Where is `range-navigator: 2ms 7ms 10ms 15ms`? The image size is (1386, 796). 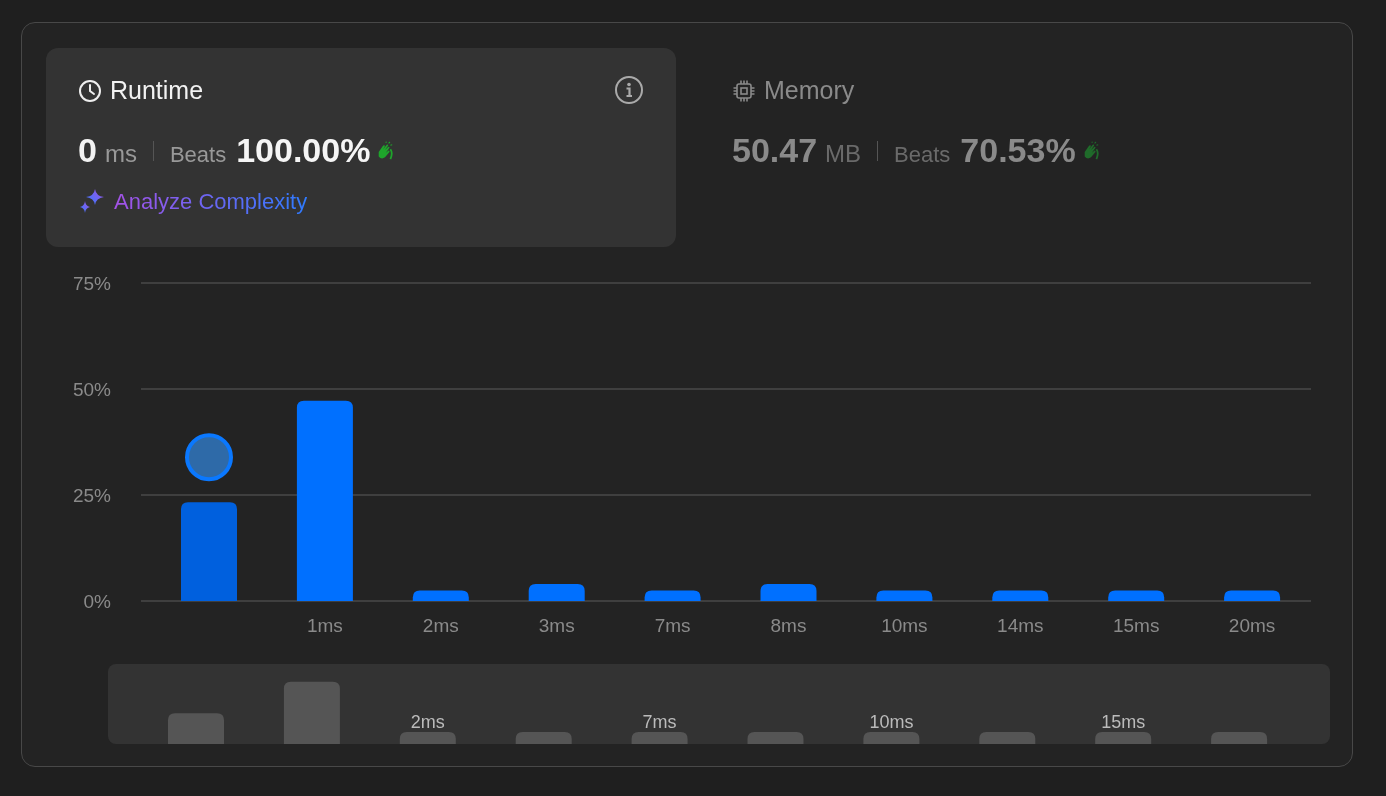
range-navigator: 2ms 7ms 10ms 15ms is located at coordinates (719, 704).